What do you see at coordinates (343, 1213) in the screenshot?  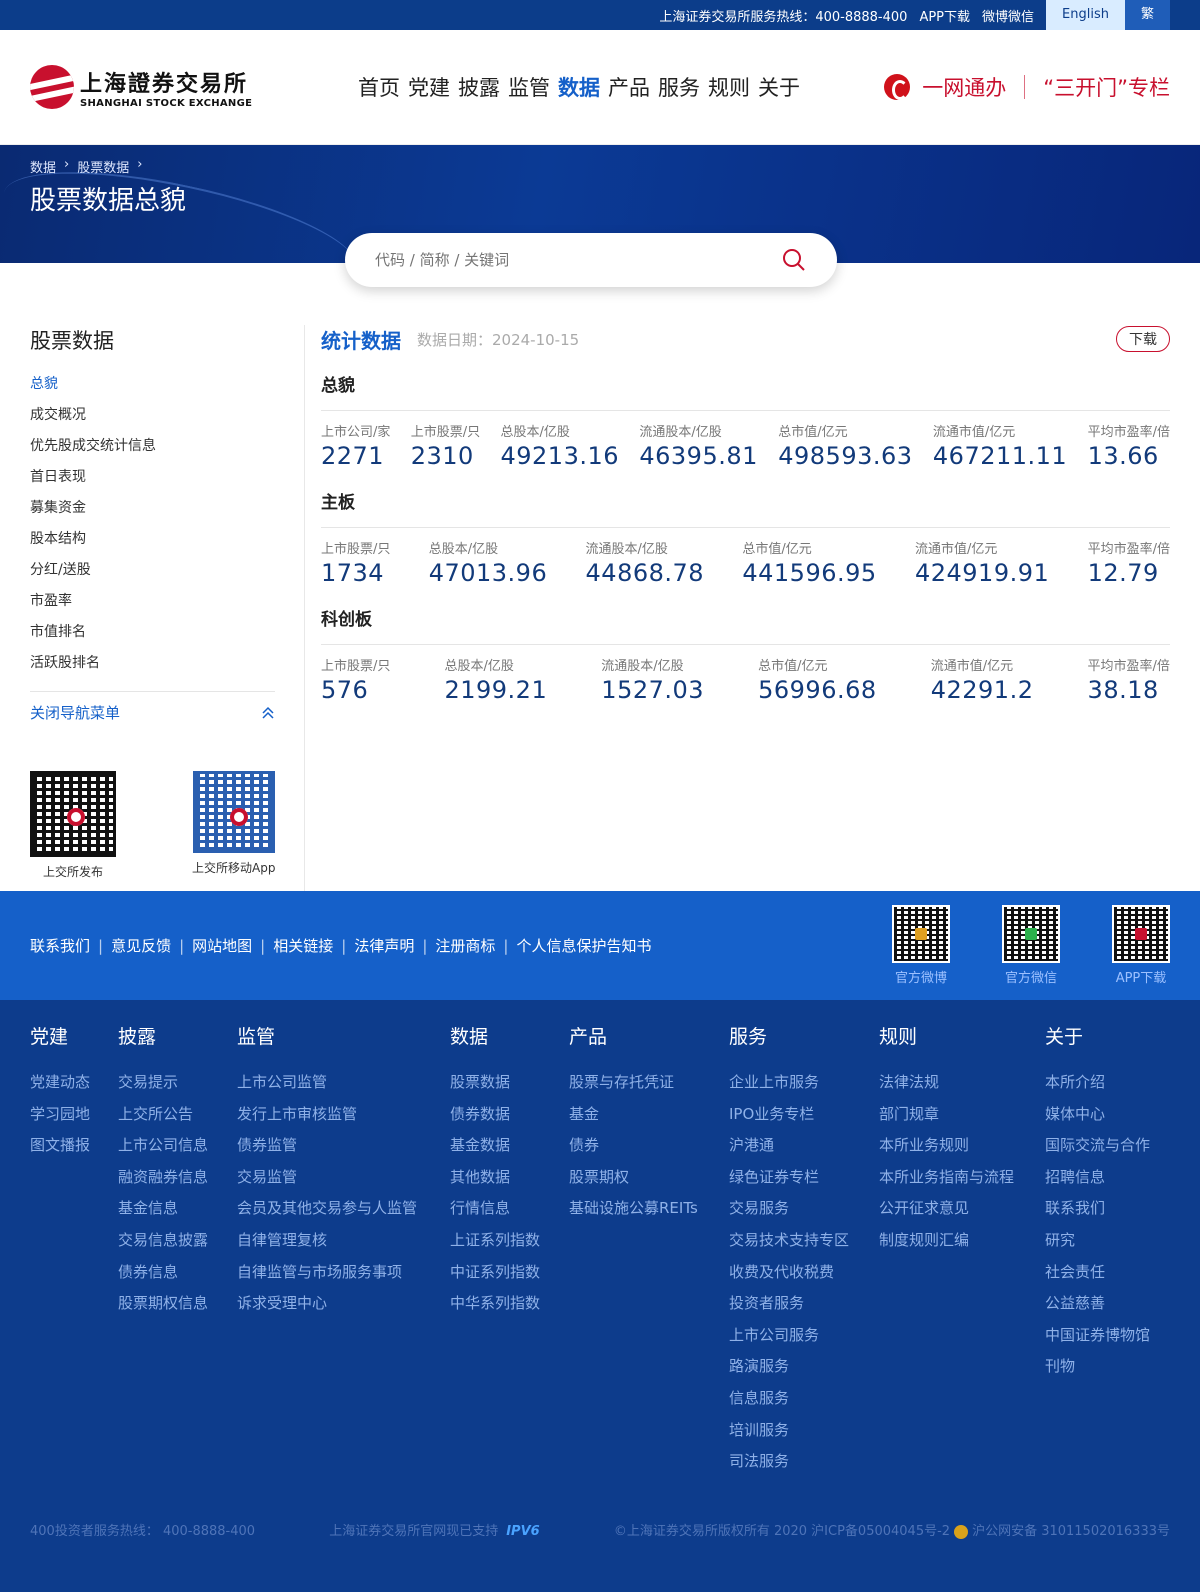 I see `footer-column-link: 会员及其他交易参与人监管` at bounding box center [343, 1213].